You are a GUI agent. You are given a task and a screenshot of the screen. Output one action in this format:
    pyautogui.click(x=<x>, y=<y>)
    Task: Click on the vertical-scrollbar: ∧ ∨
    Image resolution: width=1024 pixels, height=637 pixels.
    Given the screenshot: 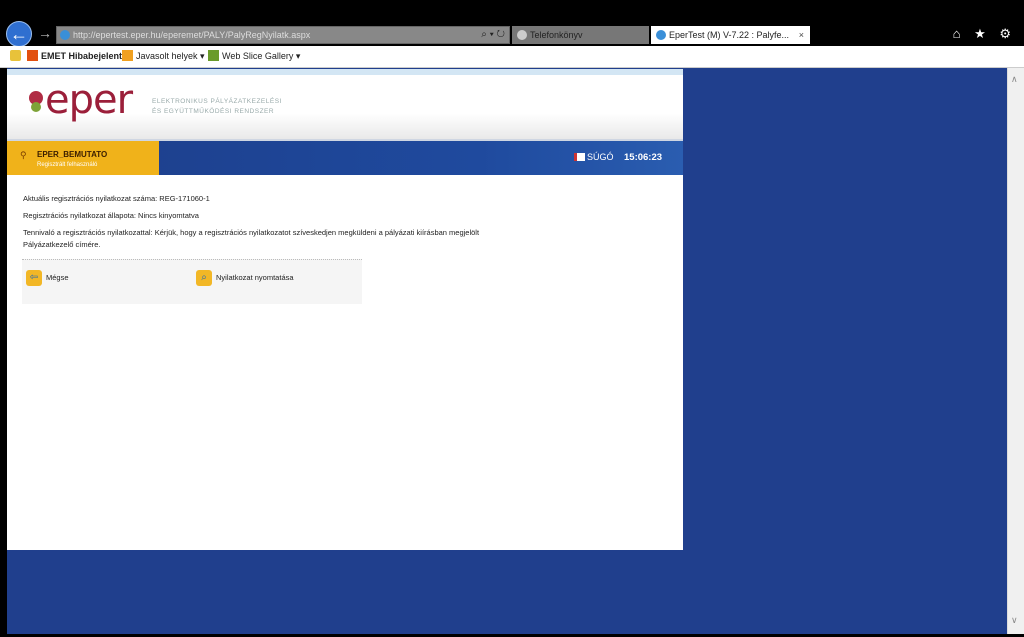 What is the action you would take?
    pyautogui.click(x=1015, y=351)
    